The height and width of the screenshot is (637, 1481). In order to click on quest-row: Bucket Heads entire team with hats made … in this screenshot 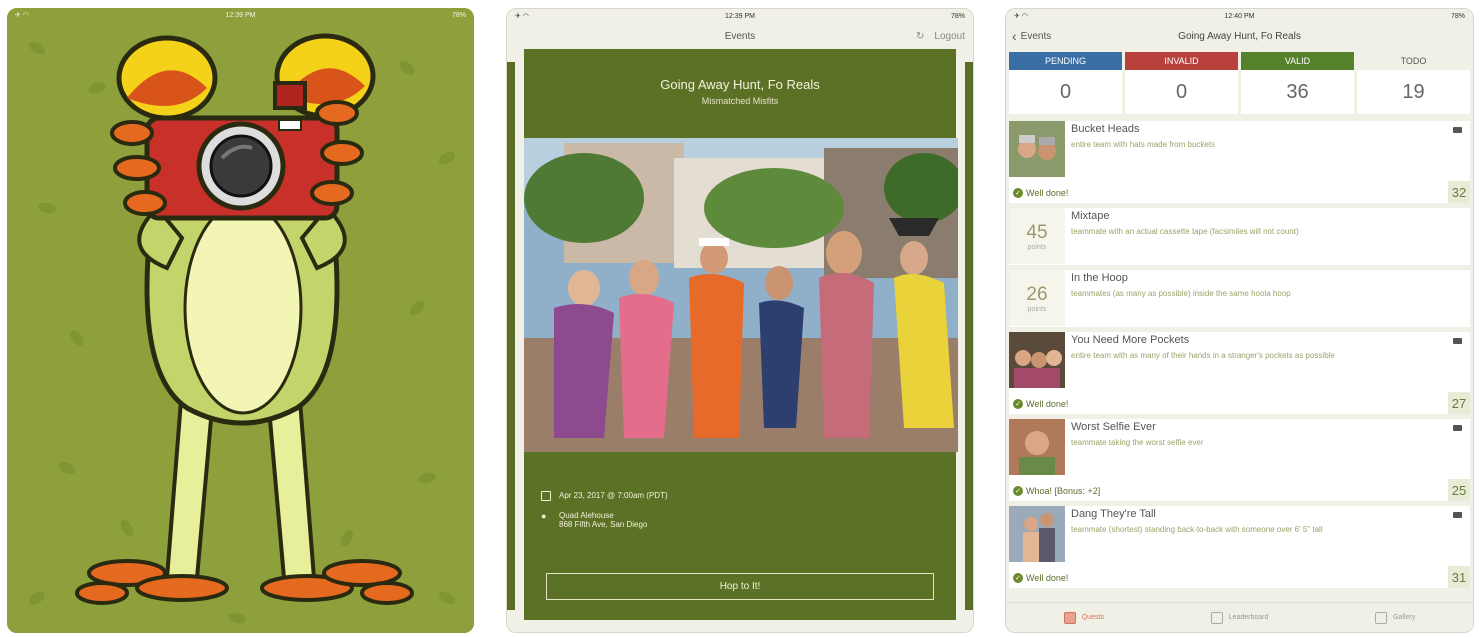, I will do `click(1239, 162)`.